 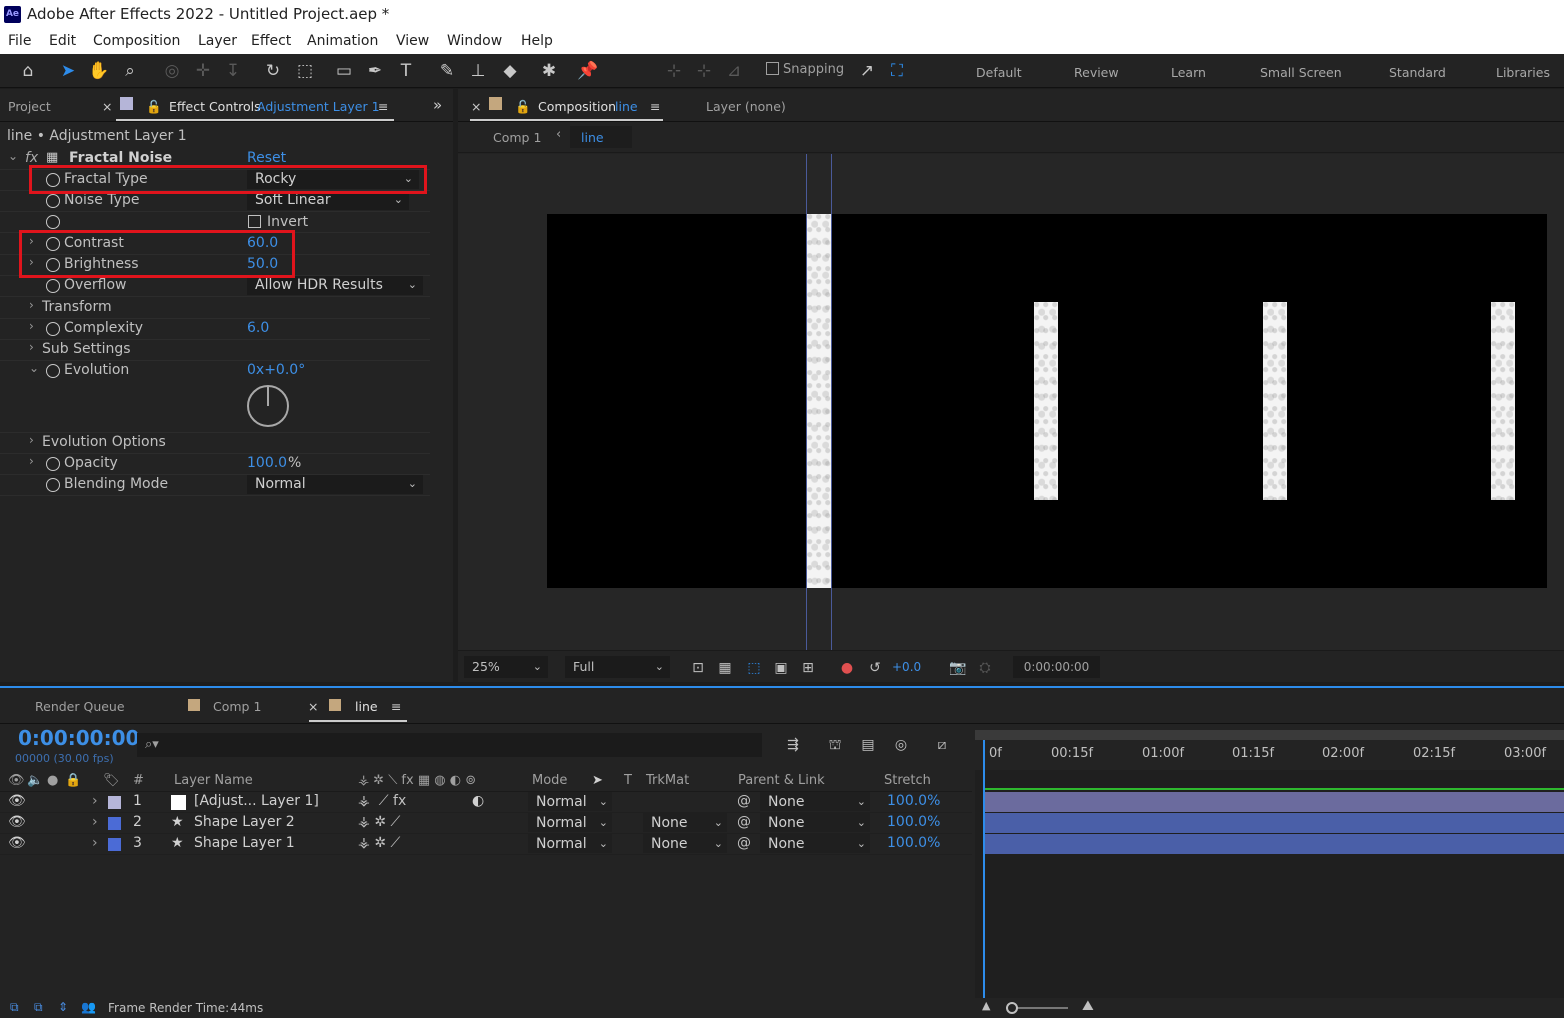 What do you see at coordinates (104, 442) in the screenshot?
I see `prop-label: Evolution Options` at bounding box center [104, 442].